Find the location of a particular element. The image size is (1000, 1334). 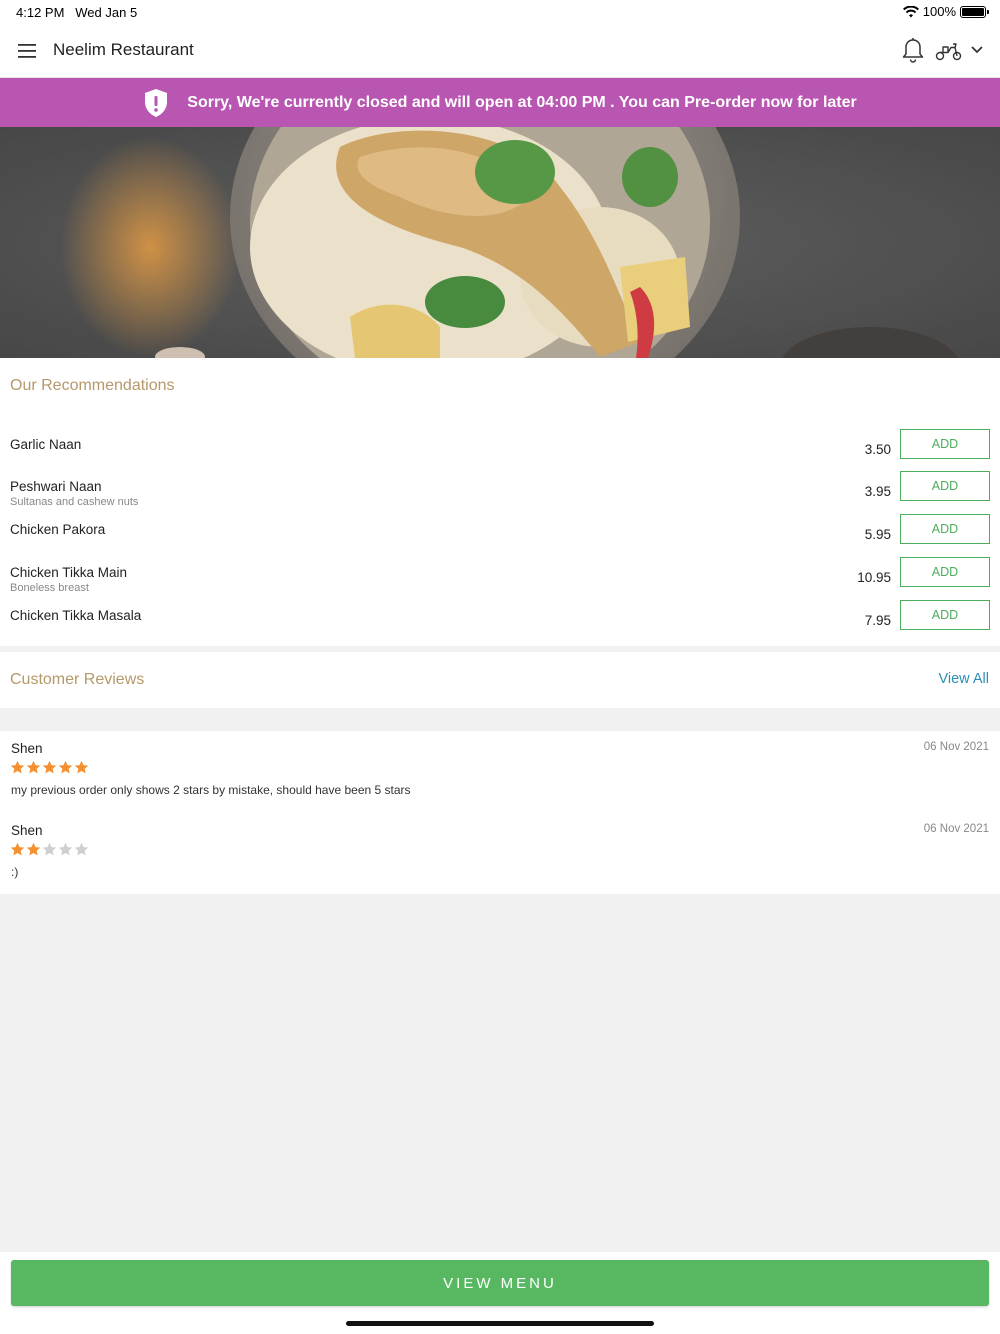

item-name: Peshwari Naan is located at coordinates (56, 486).